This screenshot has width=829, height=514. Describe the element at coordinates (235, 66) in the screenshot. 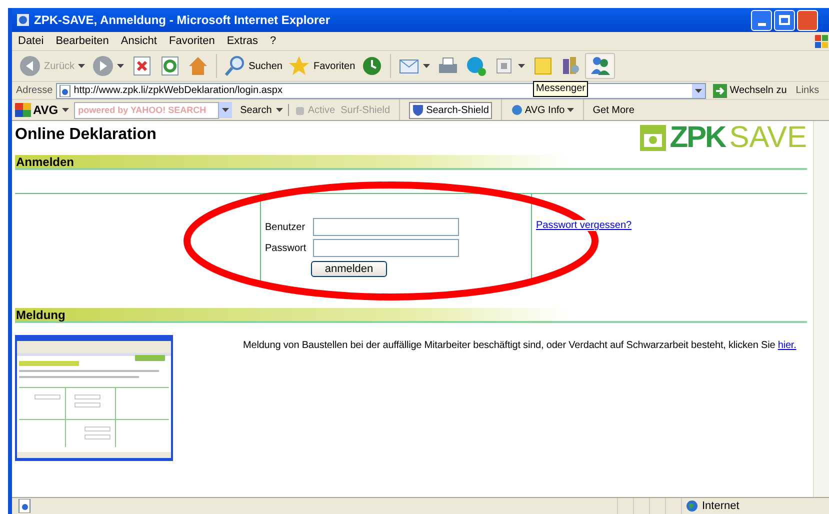

I see `search-icon` at that location.